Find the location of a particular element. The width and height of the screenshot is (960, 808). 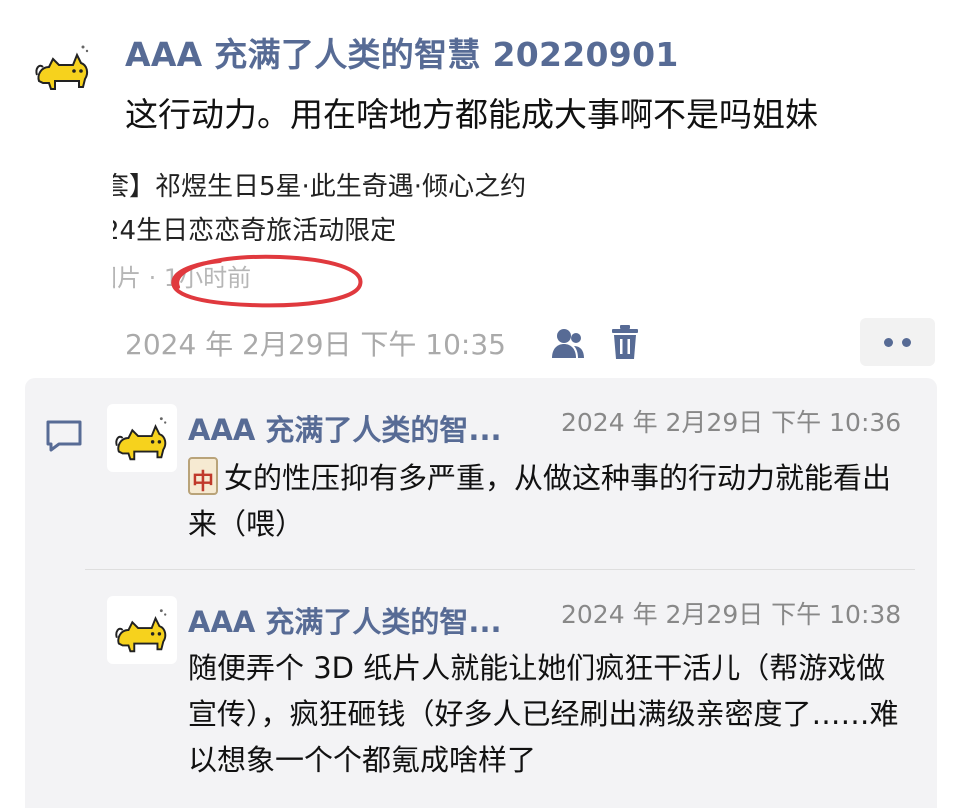

post-author-name: AAA 充满了人类的智慧 20220901 is located at coordinates (402, 52).